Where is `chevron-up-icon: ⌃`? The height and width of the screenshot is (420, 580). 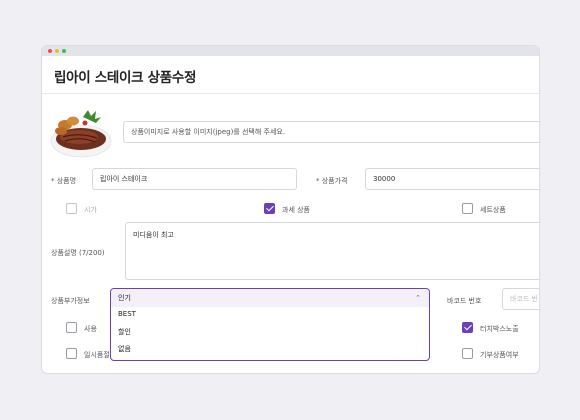 chevron-up-icon: ⌃ is located at coordinates (418, 298).